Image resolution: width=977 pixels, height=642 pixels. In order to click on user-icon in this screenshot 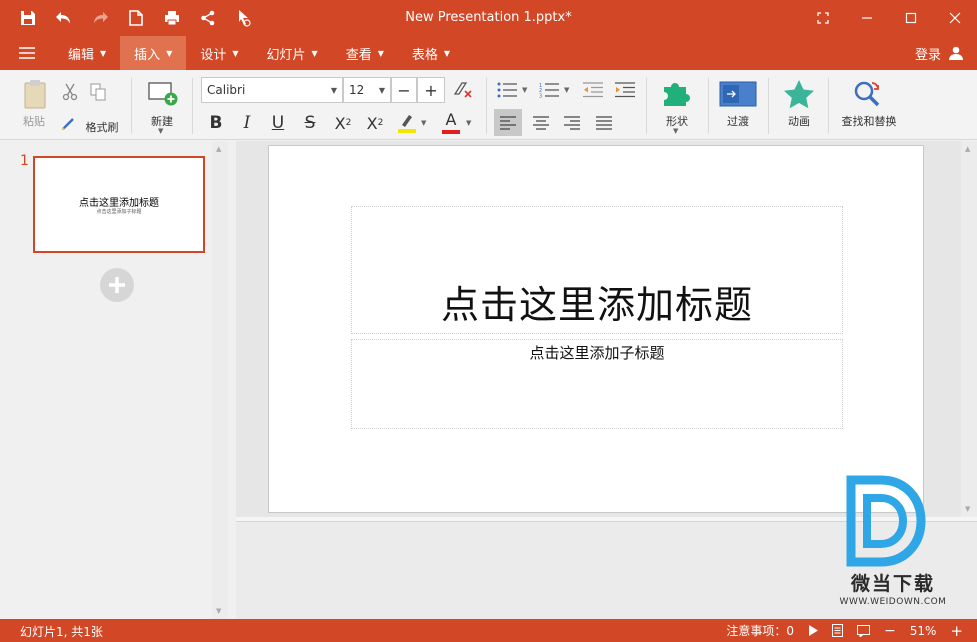, I will do `click(956, 53)`.